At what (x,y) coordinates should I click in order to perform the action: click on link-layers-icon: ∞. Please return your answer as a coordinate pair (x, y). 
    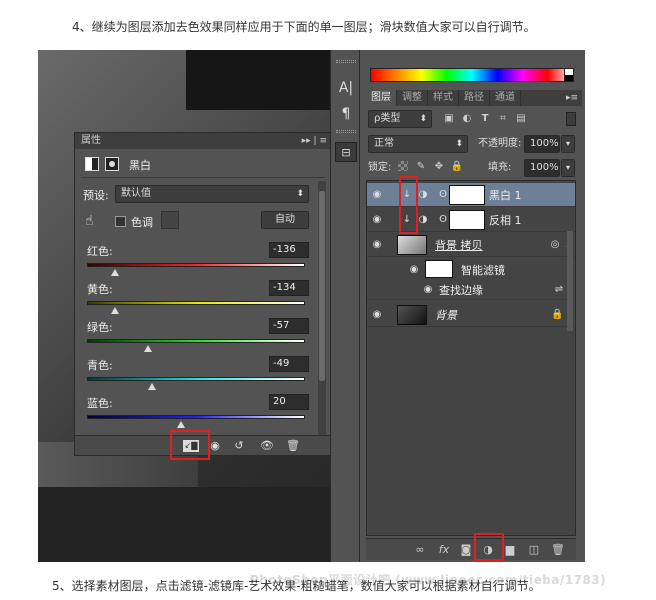
    Looking at the image, I should click on (420, 550).